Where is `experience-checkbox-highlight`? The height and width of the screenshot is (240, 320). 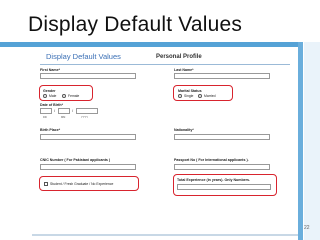
experience-checkbox-highlight is located at coordinates (89, 183).